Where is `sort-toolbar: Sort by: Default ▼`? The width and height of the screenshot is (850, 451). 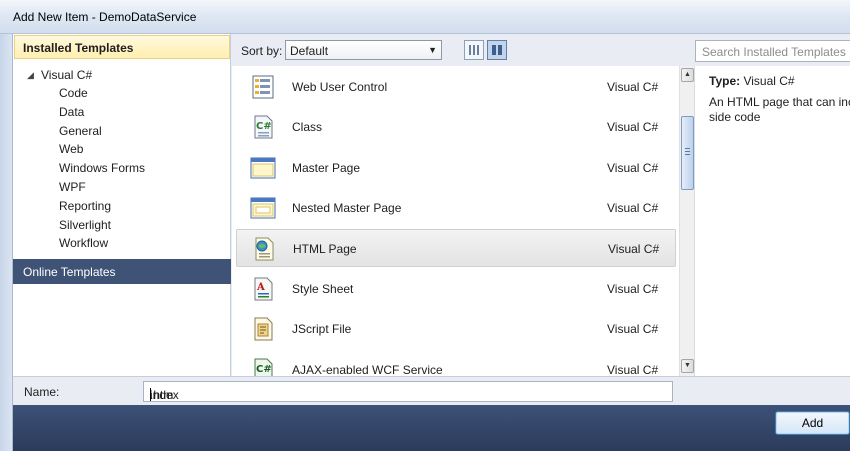 sort-toolbar: Sort by: Default ▼ is located at coordinates (462, 50).